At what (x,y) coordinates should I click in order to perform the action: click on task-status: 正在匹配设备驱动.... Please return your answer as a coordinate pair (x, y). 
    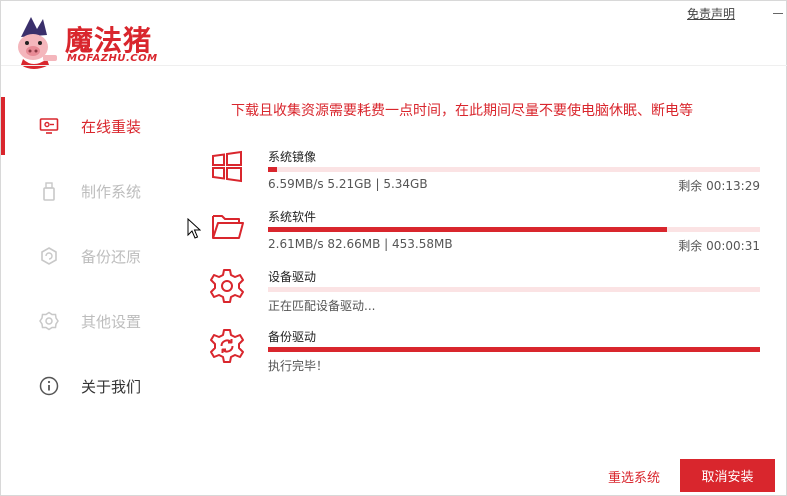
    Looking at the image, I should click on (322, 306).